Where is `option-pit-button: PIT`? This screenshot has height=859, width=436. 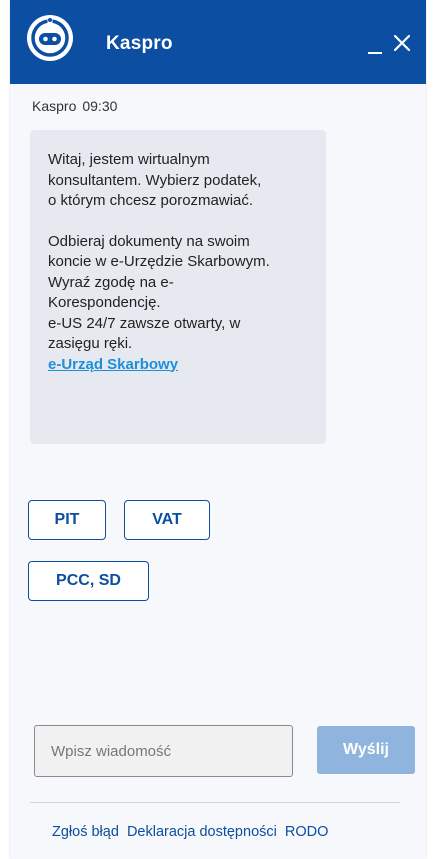 option-pit-button: PIT is located at coordinates (67, 520).